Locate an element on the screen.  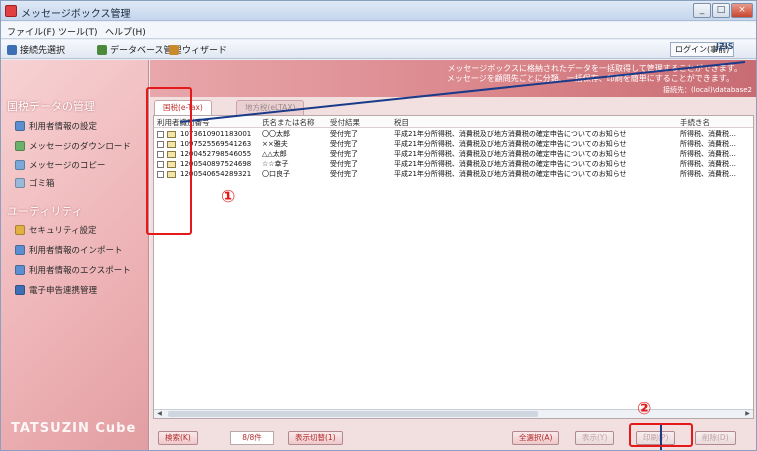
brand-logo: JZIS is located at coordinates (725, 46).